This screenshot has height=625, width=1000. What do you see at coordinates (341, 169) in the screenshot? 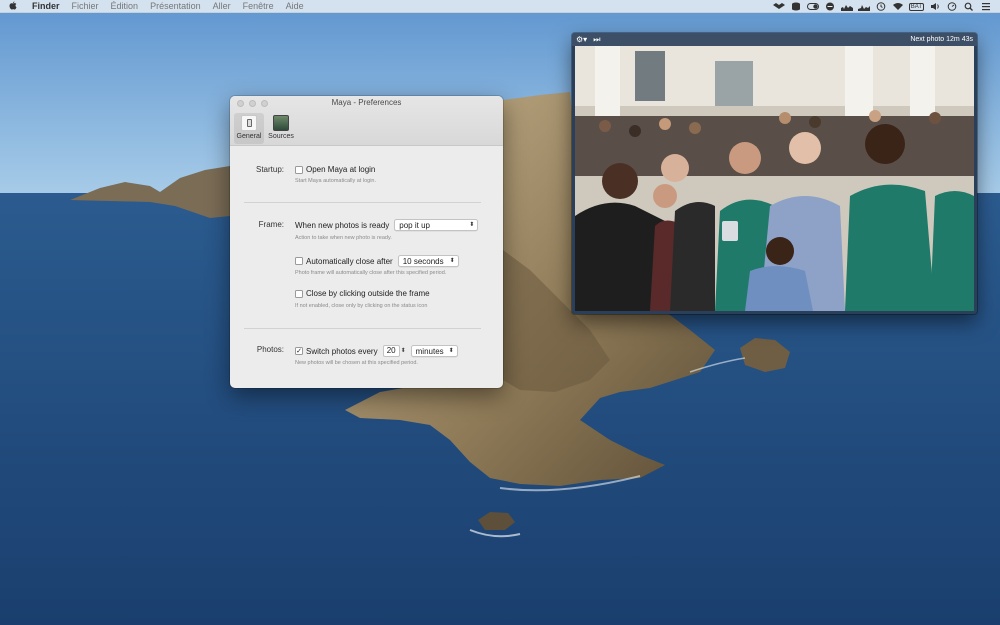
I see `open-login-label: Open Maya at login` at bounding box center [341, 169].